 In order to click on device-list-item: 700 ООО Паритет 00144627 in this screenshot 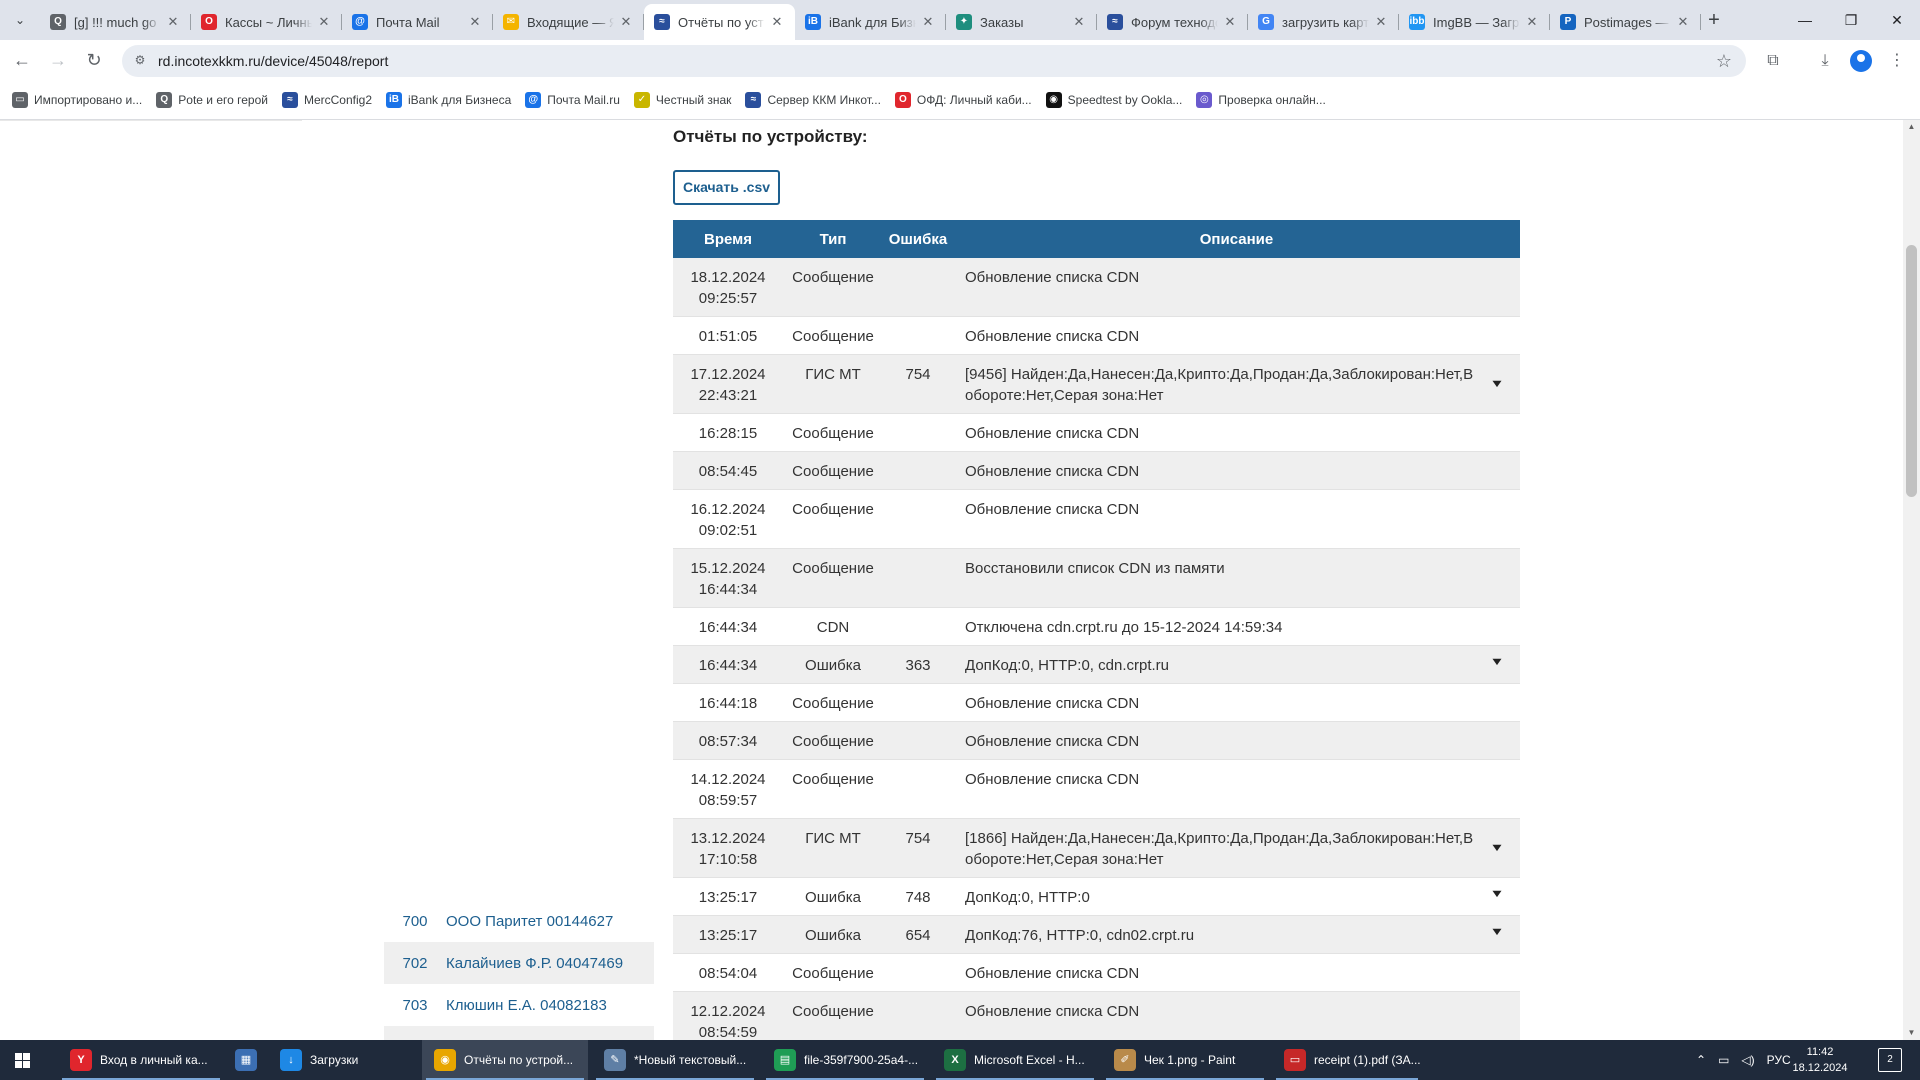, I will do `click(519, 921)`.